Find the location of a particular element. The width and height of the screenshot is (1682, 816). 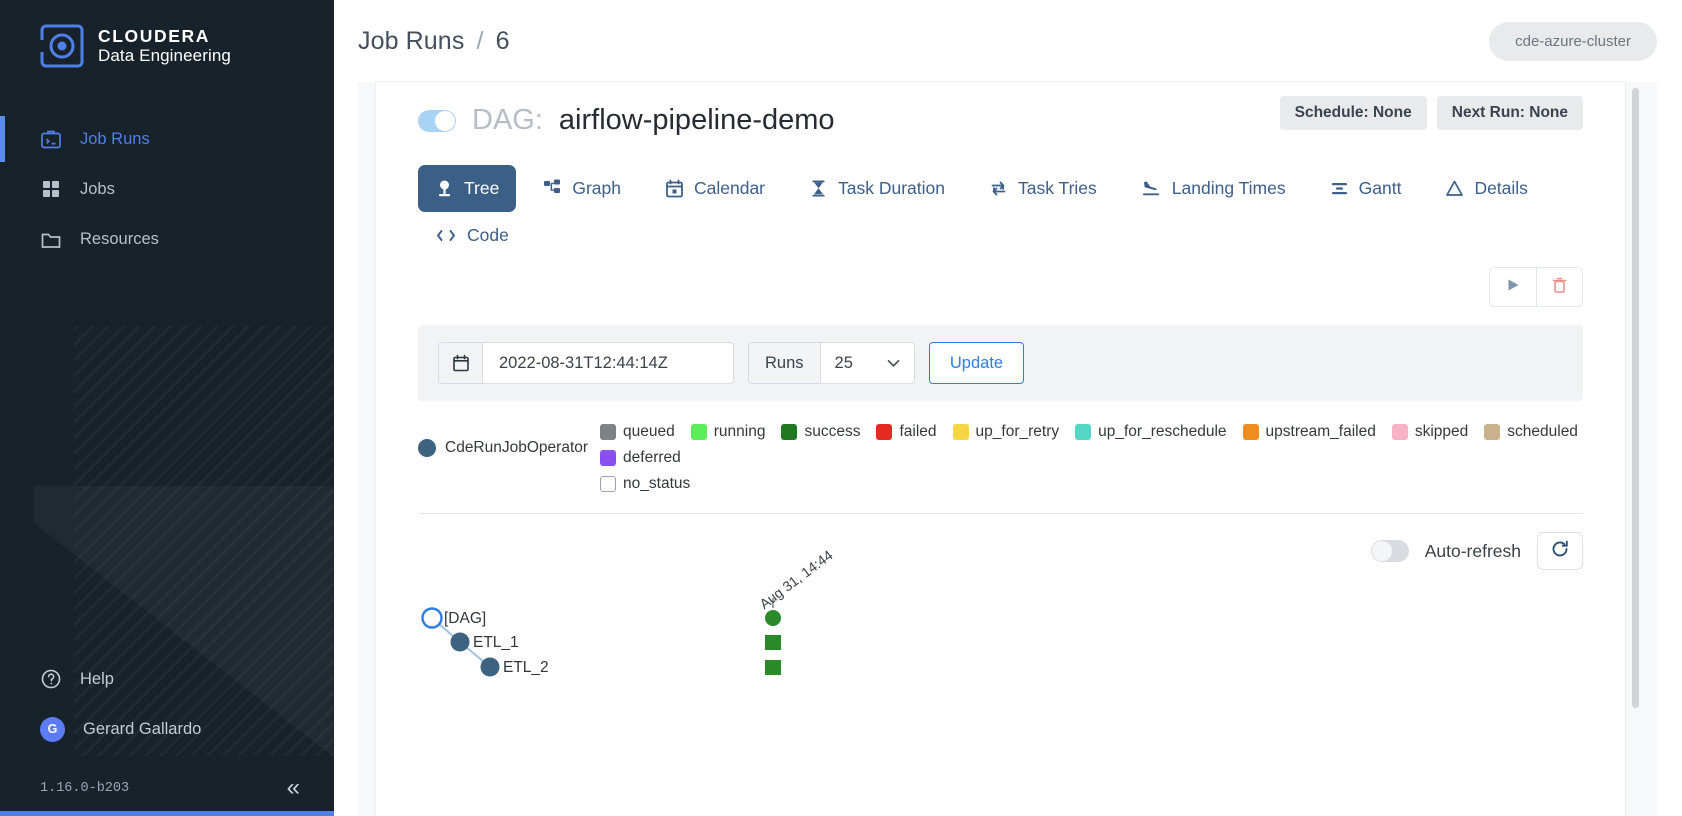

brand-logo: CLOUDERA Data Engineering is located at coordinates (170, 34).